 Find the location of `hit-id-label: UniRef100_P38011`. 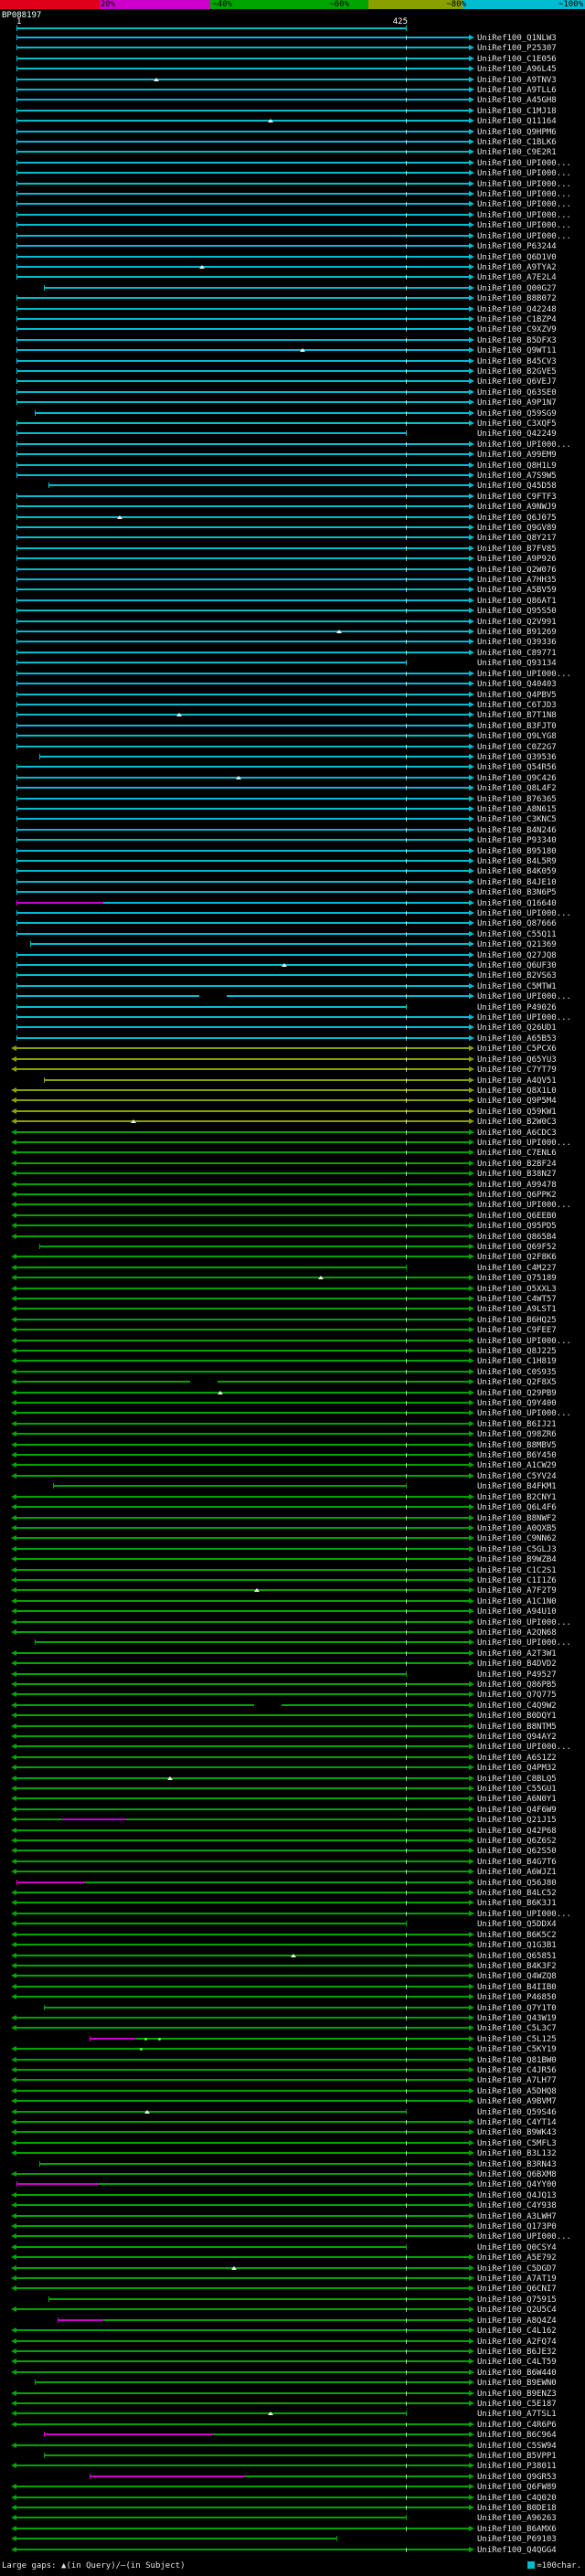

hit-id-label: UniRef100_P38011 is located at coordinates (517, 2466).